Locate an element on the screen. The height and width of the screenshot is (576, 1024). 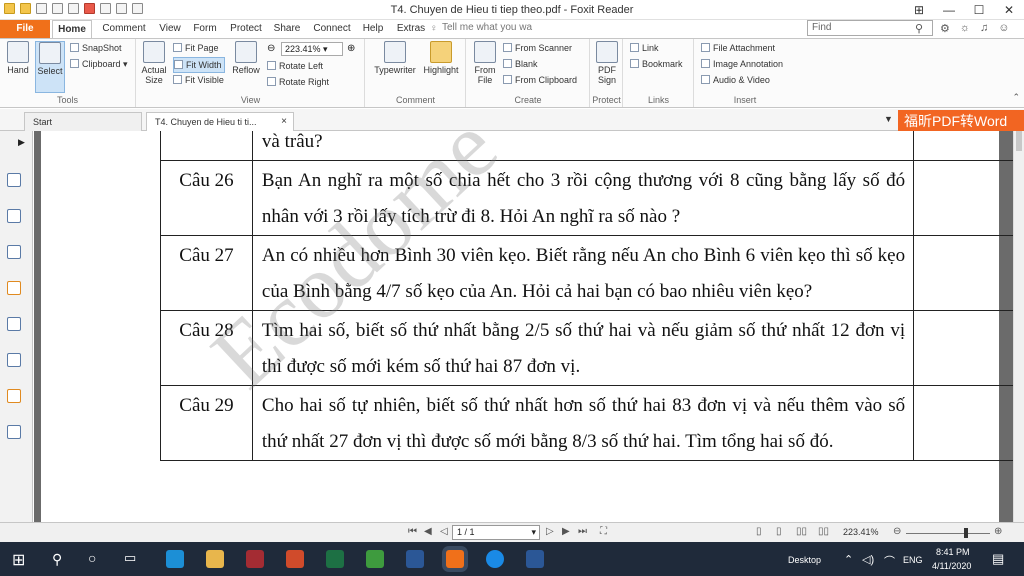
lock-icon is located at coordinates (14, 396).